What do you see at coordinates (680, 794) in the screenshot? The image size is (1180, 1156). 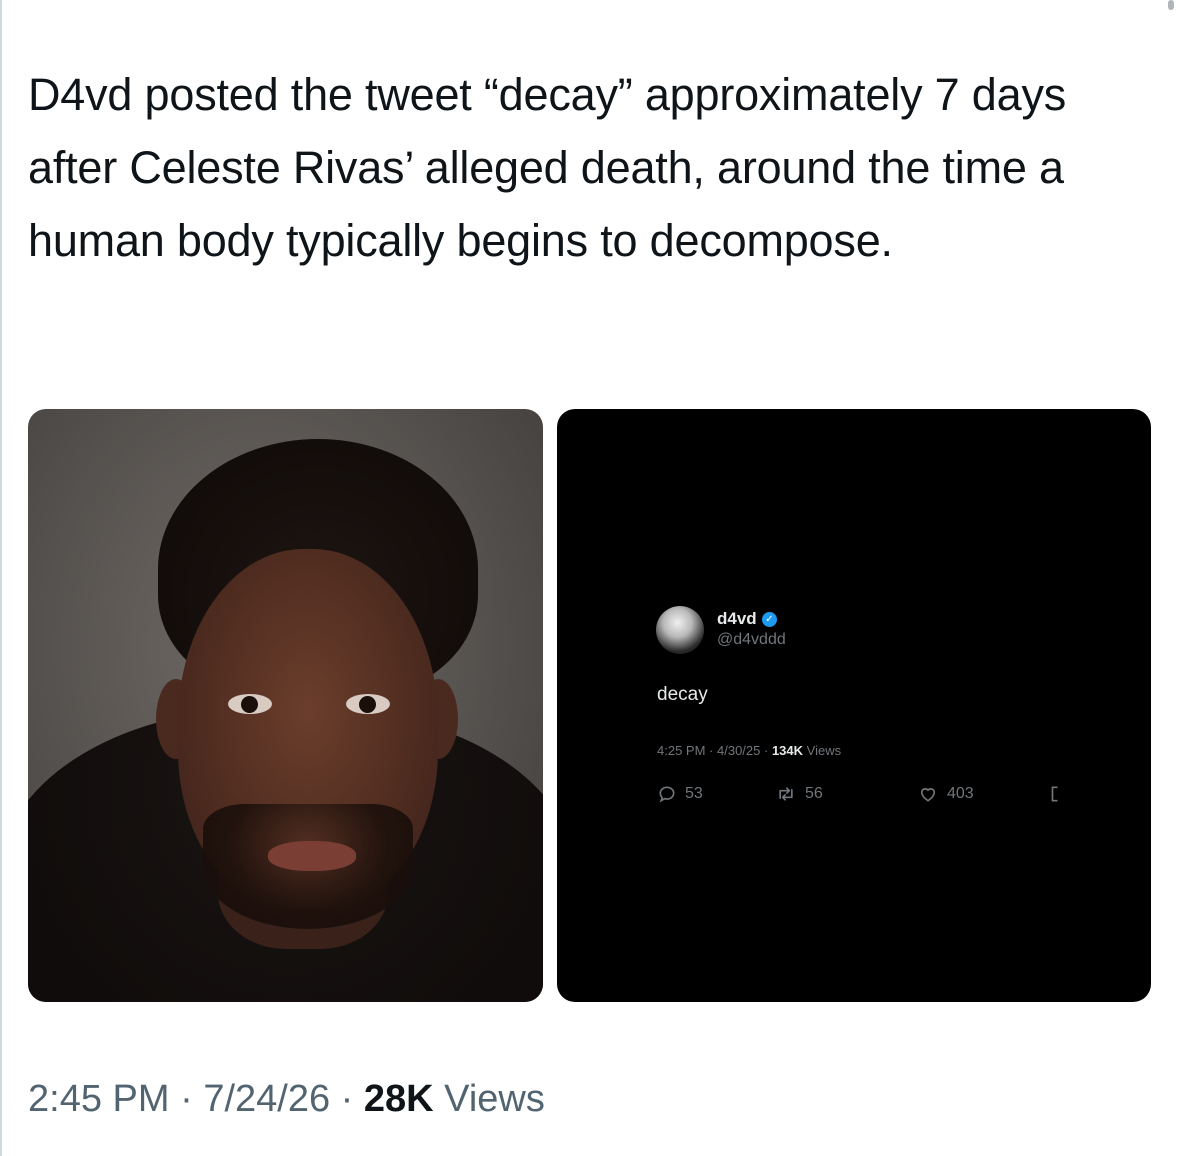 I see `embedded-reply-action: 53` at bounding box center [680, 794].